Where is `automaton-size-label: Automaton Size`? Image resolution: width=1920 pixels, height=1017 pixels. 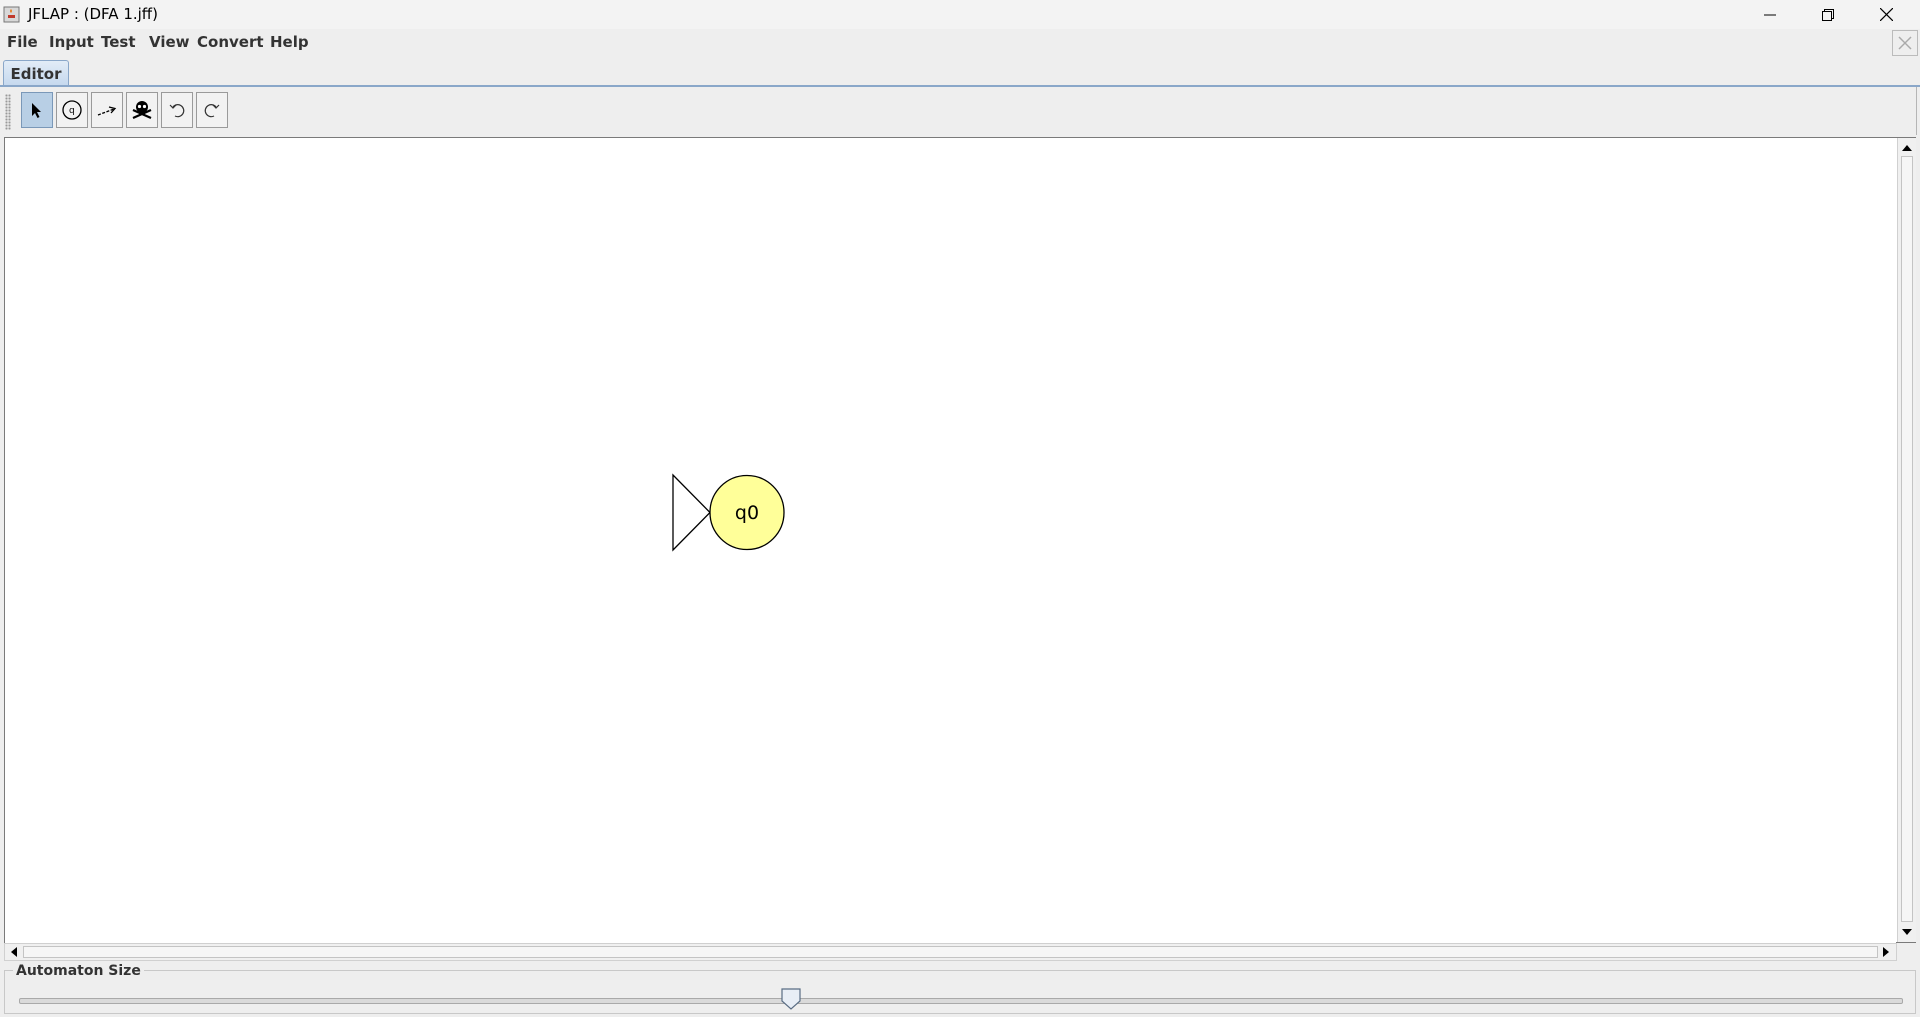 automaton-size-label: Automaton Size is located at coordinates (78, 971).